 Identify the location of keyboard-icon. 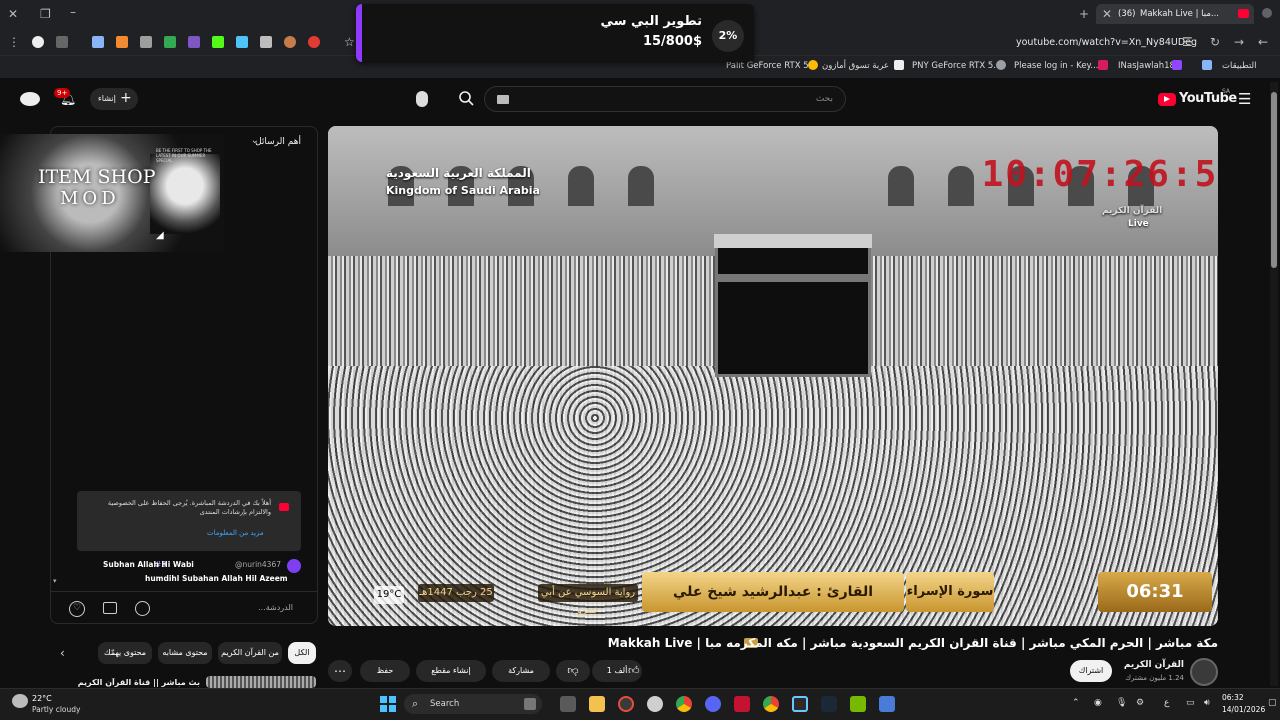
(503, 99).